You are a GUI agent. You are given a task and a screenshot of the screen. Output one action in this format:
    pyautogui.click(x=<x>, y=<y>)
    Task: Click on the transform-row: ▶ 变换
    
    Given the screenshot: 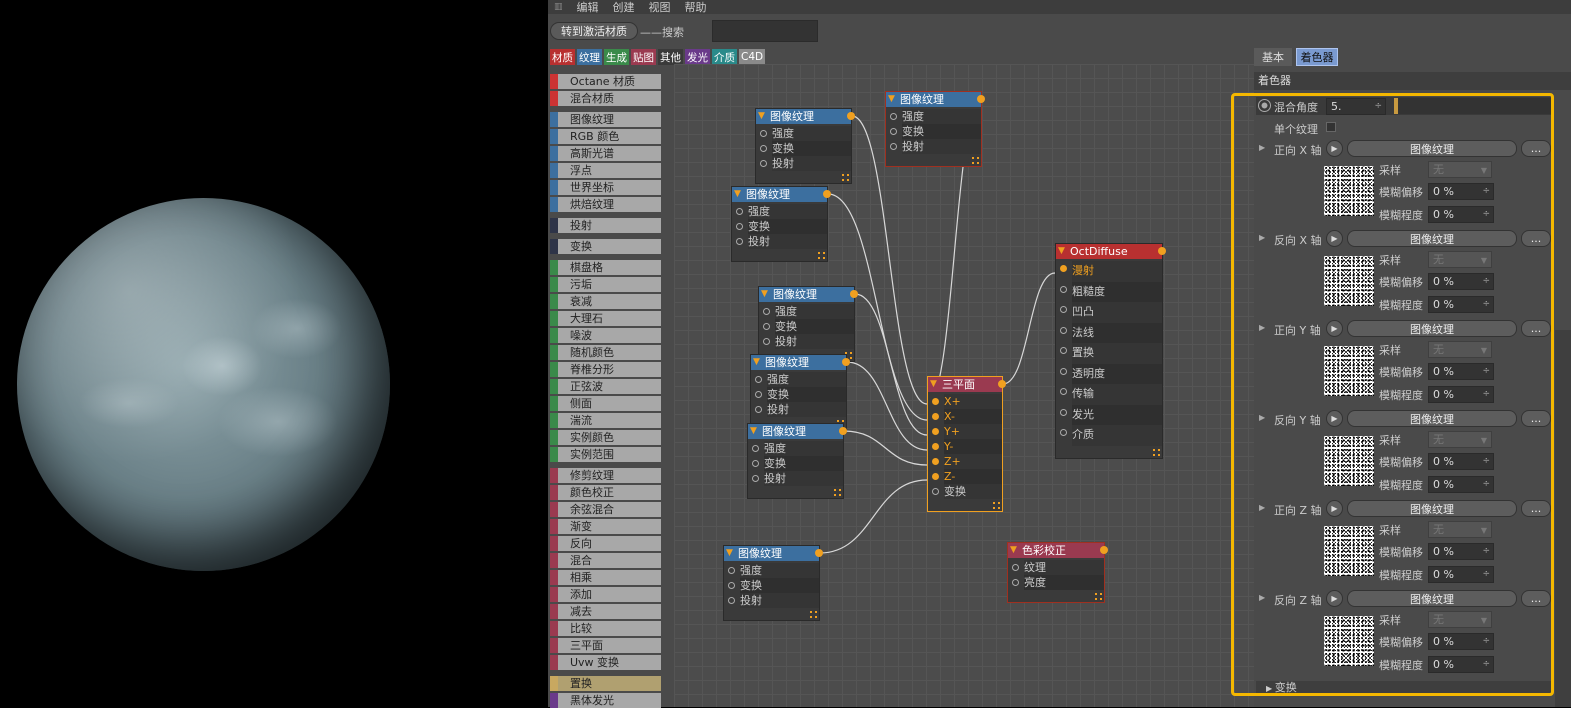 What is the action you would take?
    pyautogui.click(x=1404, y=688)
    